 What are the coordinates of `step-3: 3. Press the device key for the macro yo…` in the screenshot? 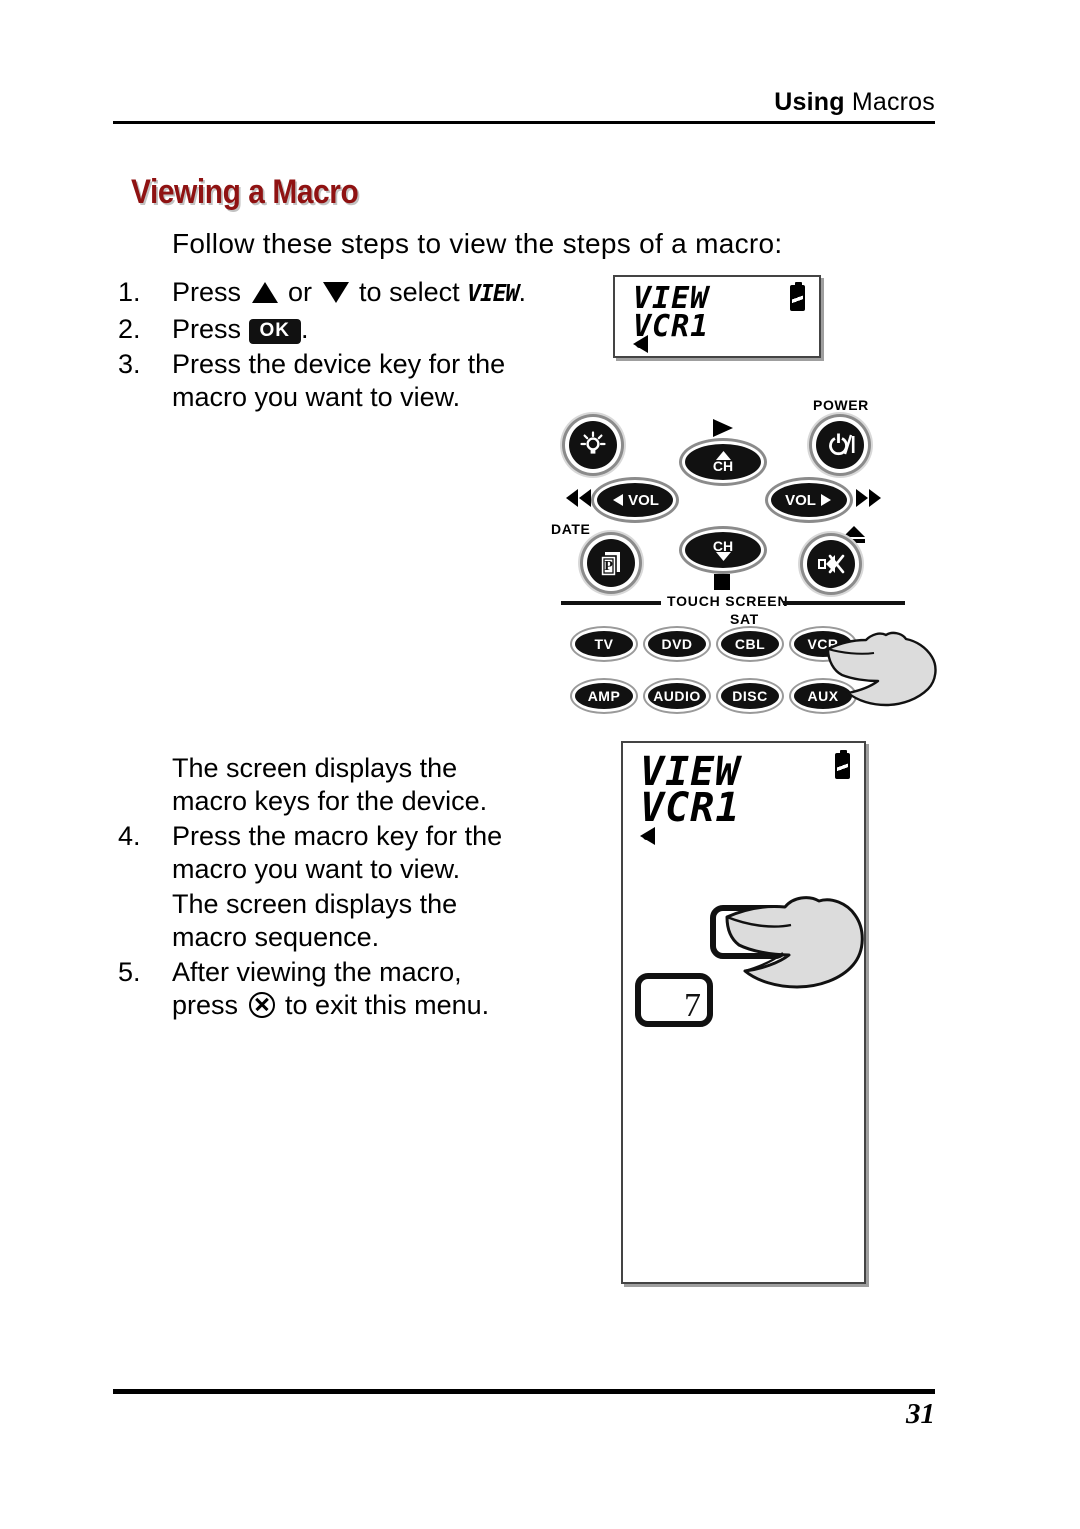 It's located at (345, 381).